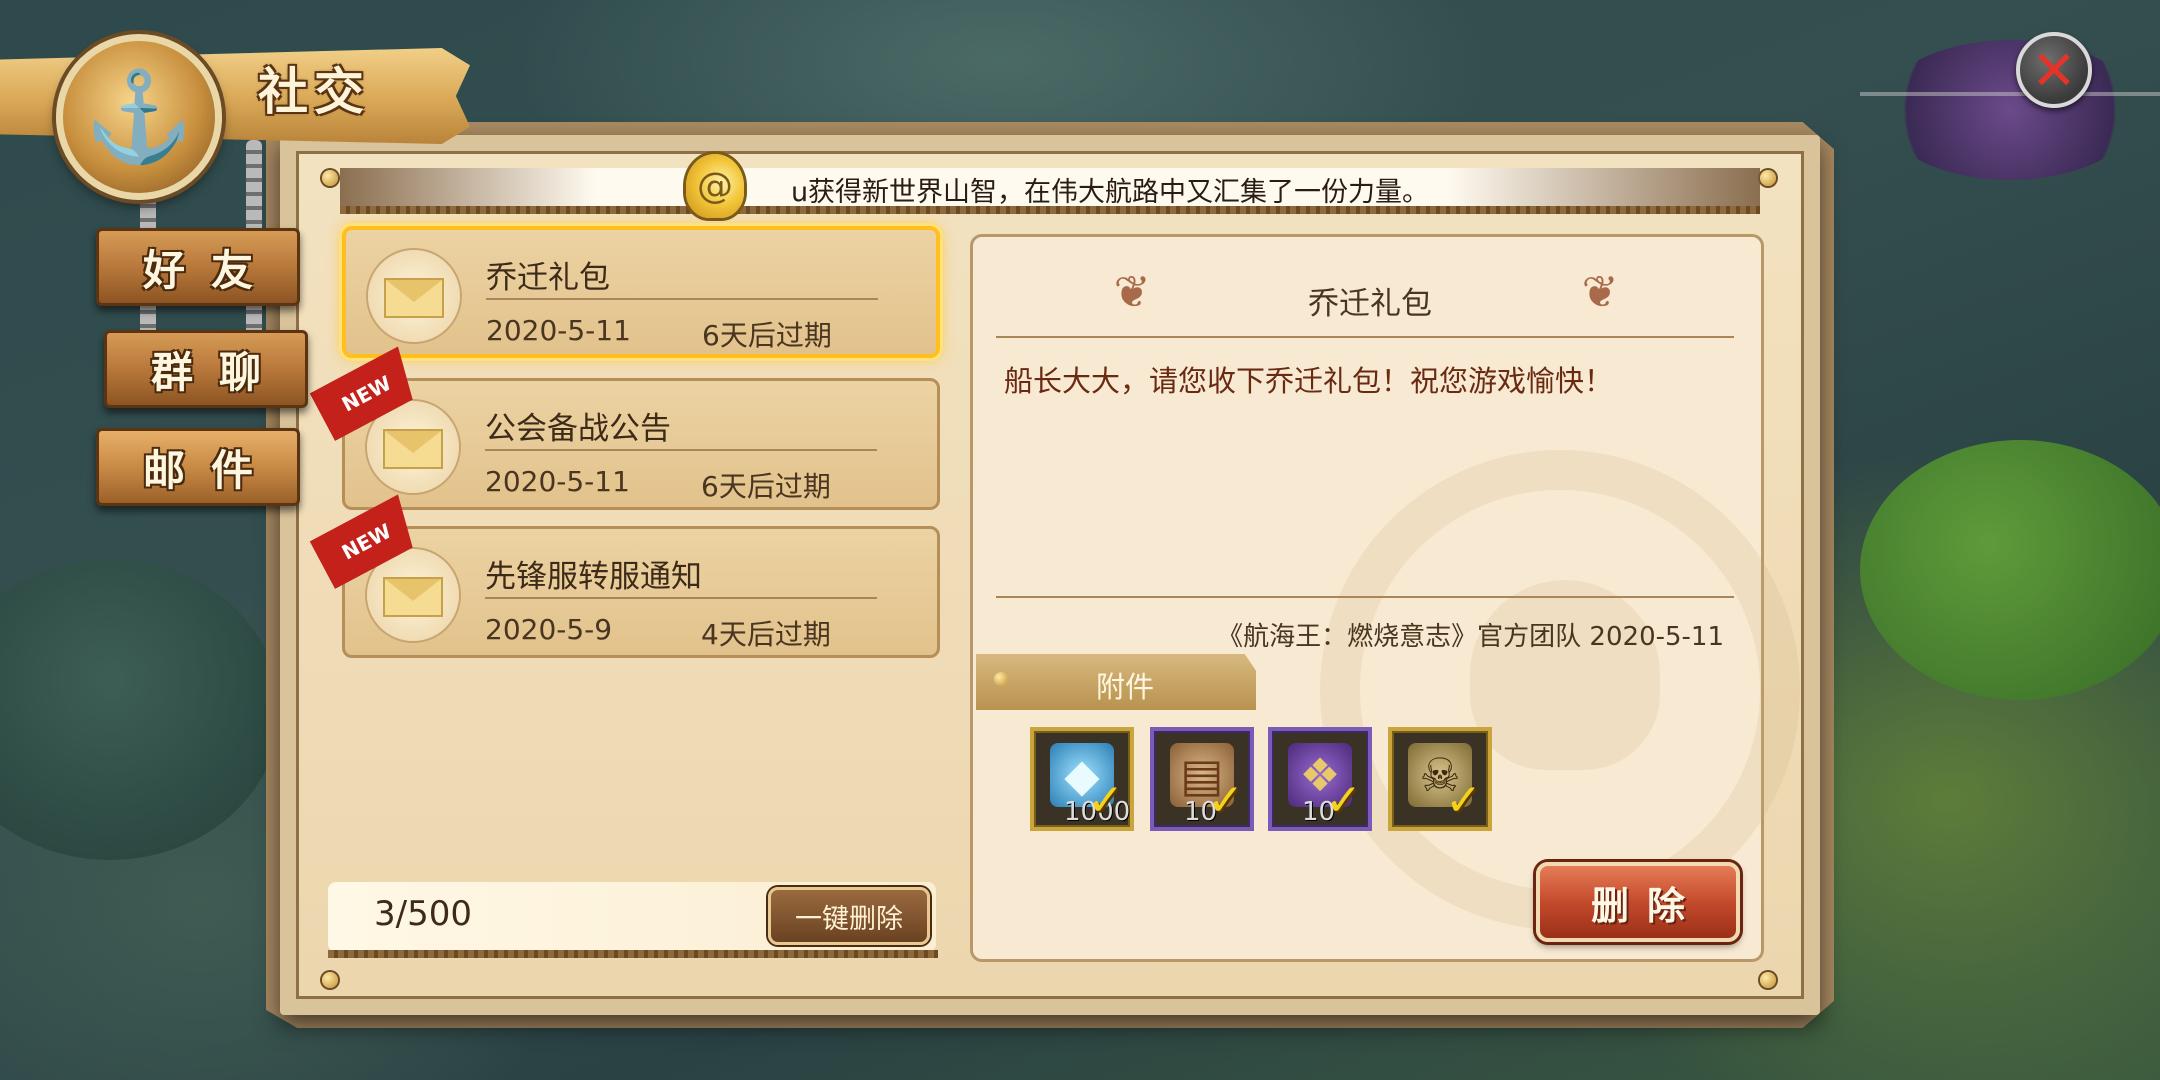 The height and width of the screenshot is (1080, 2160). Describe the element at coordinates (593, 577) in the screenshot. I see `mail-title: 先锋服转服通知` at that location.